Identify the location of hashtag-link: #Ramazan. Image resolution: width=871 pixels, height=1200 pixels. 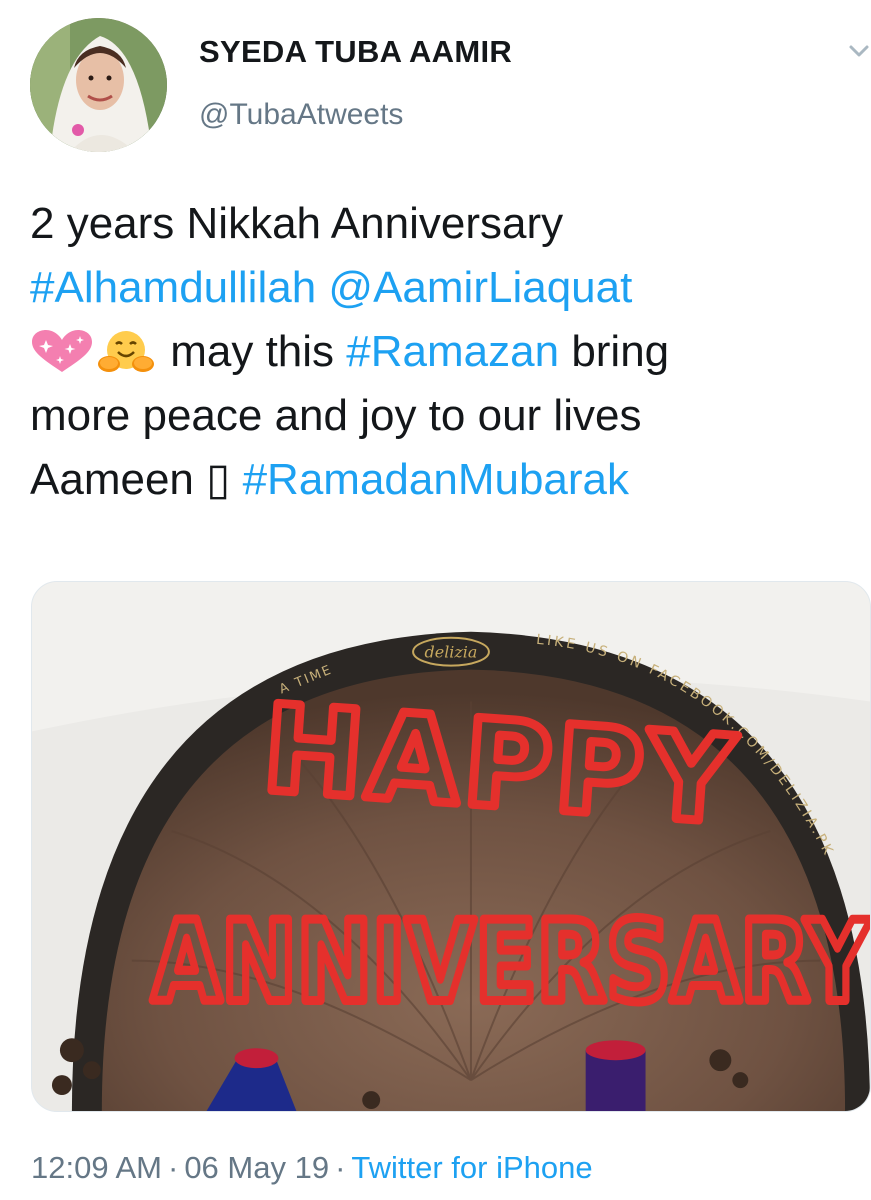
(452, 351).